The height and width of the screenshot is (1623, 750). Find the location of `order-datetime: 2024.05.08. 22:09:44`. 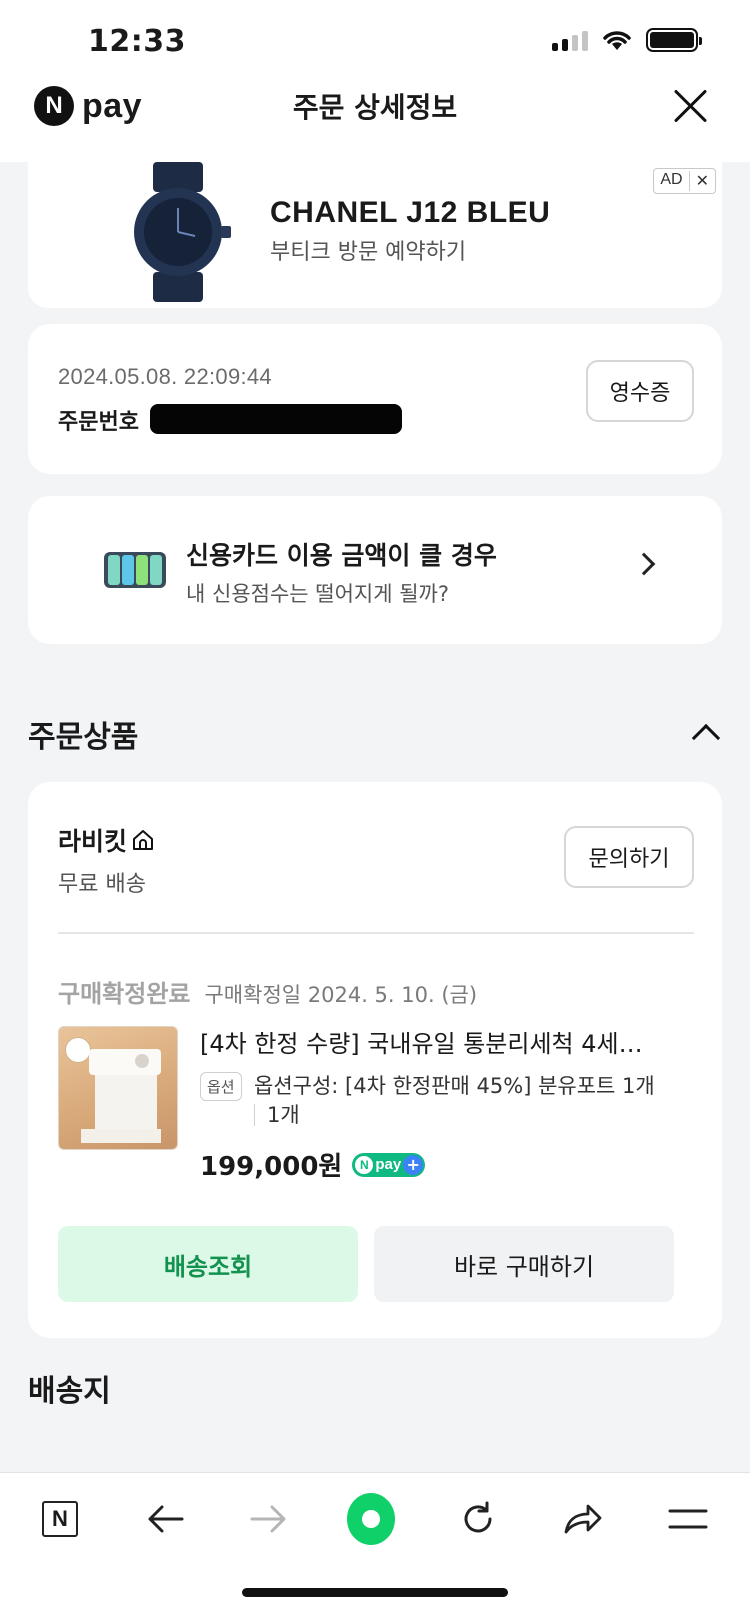

order-datetime: 2024.05.08. 22:09:44 is located at coordinates (165, 376).